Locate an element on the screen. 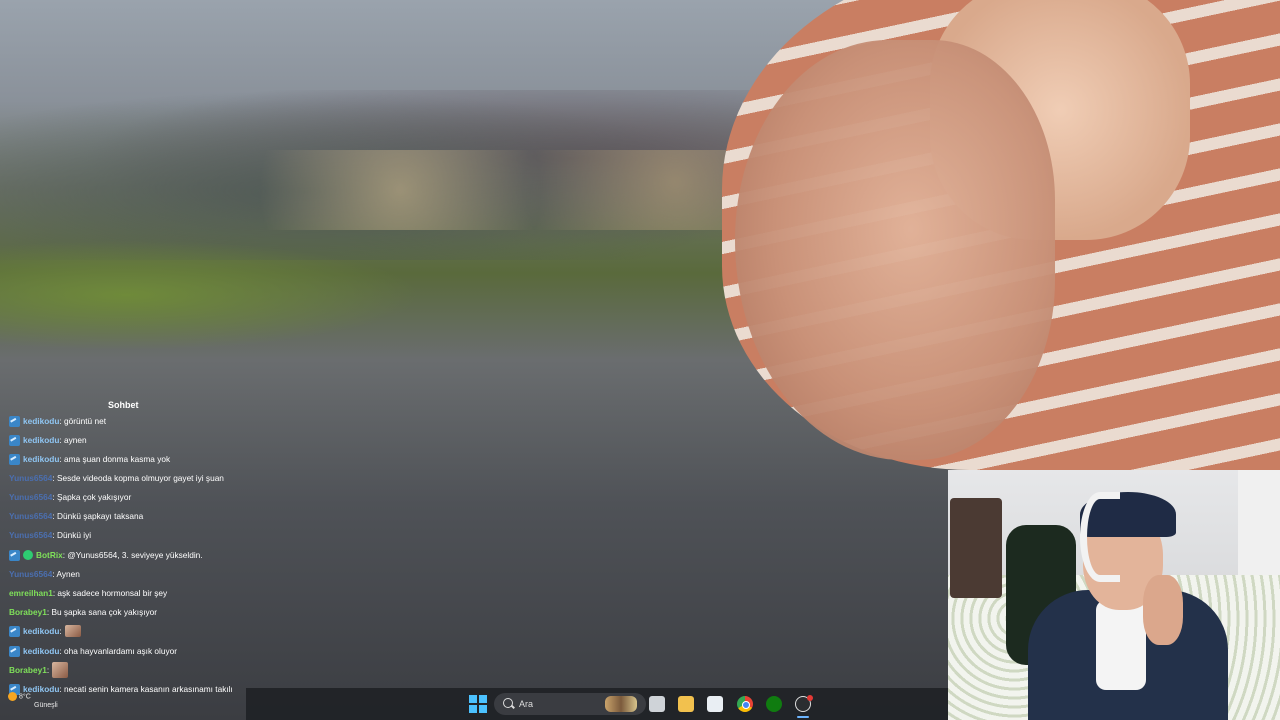 The height and width of the screenshot is (720, 1280). webcam-person-shirt is located at coordinates (1121, 645).